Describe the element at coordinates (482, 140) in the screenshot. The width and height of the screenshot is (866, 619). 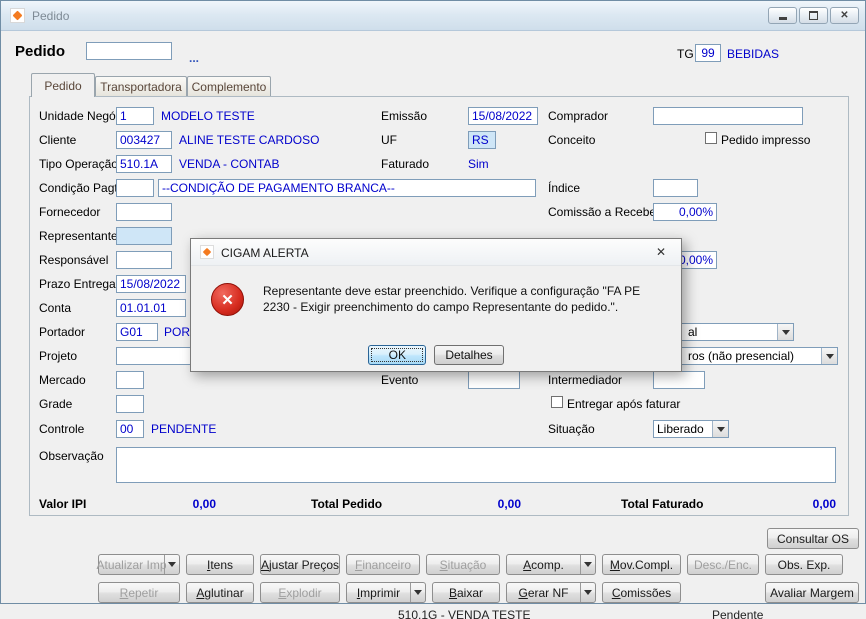
I see `uf-input` at that location.